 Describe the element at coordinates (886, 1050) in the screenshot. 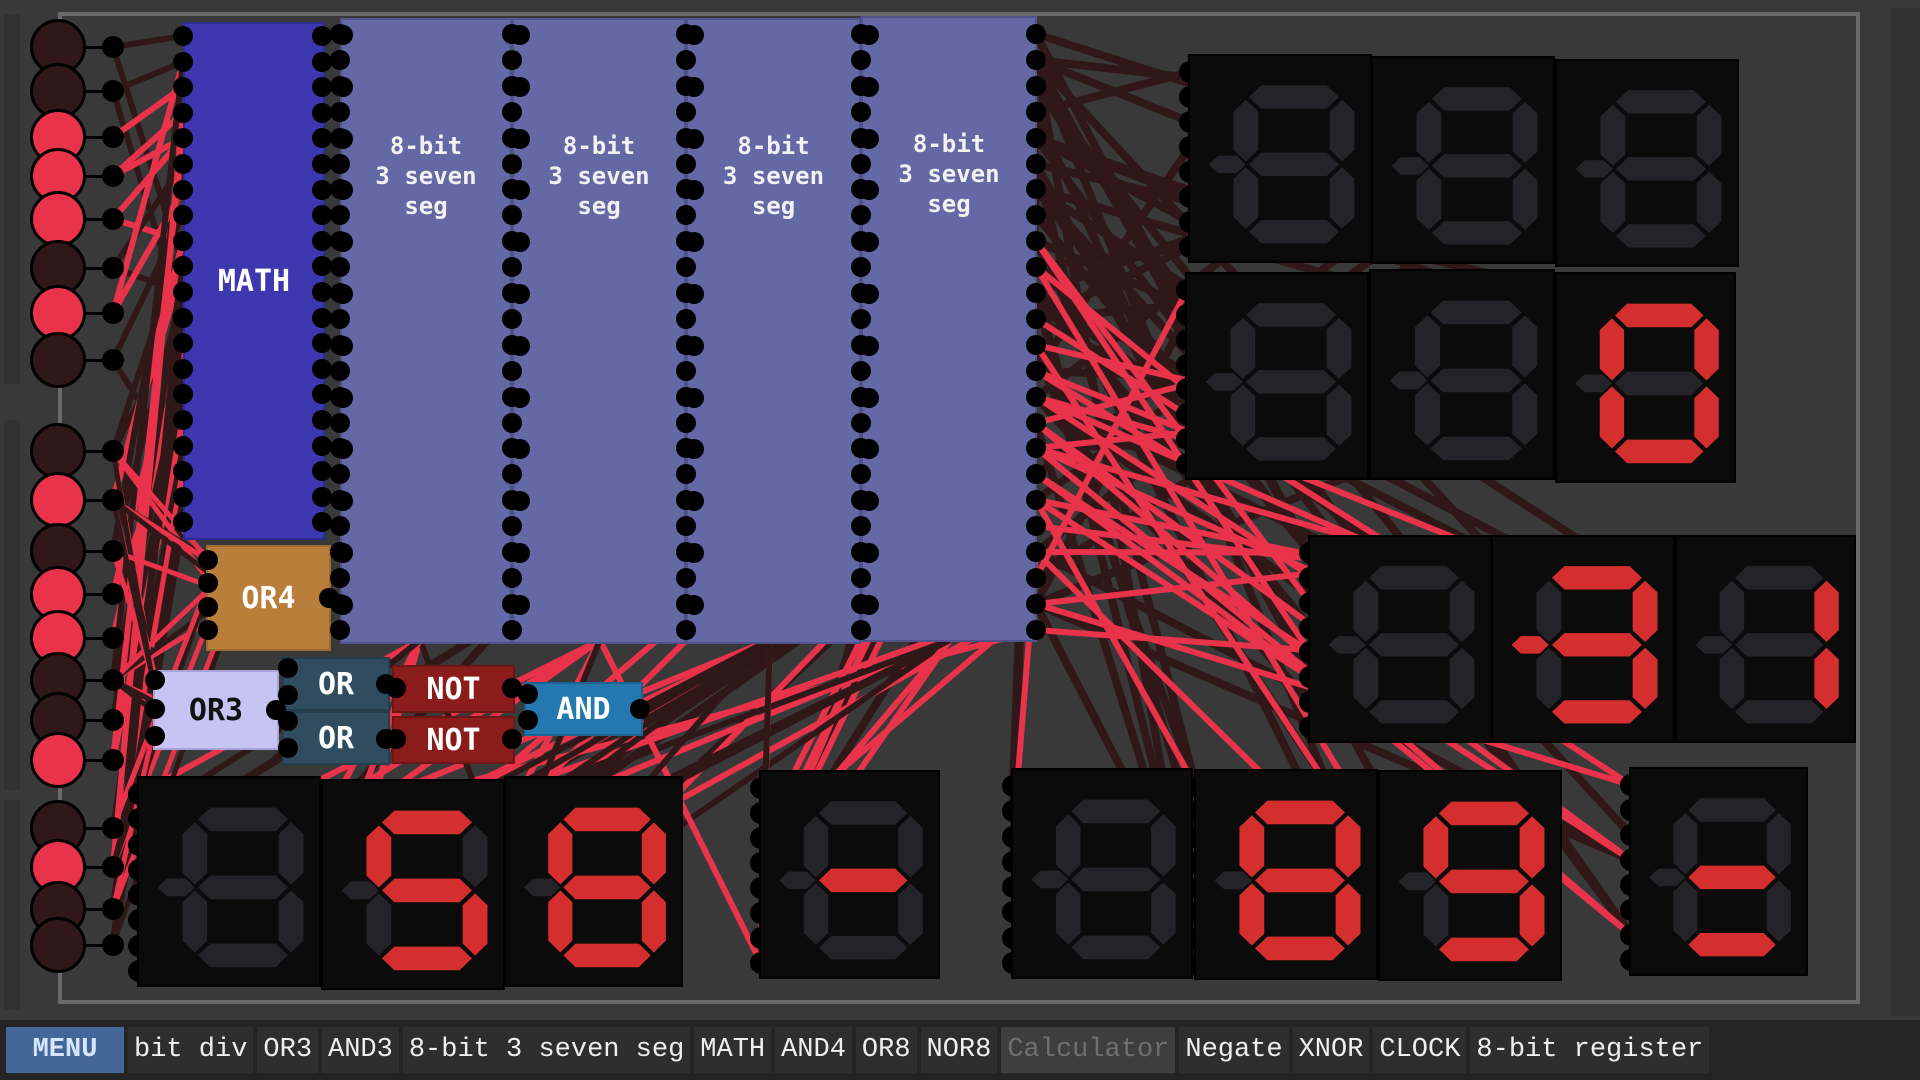

I see `toolbar-item-or8: OR8` at that location.